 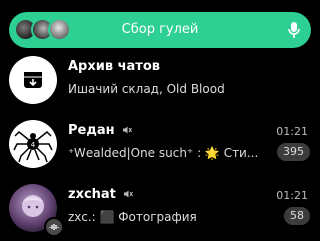 What do you see at coordinates (114, 66) in the screenshot?
I see `chat-name: Архив чатов` at bounding box center [114, 66].